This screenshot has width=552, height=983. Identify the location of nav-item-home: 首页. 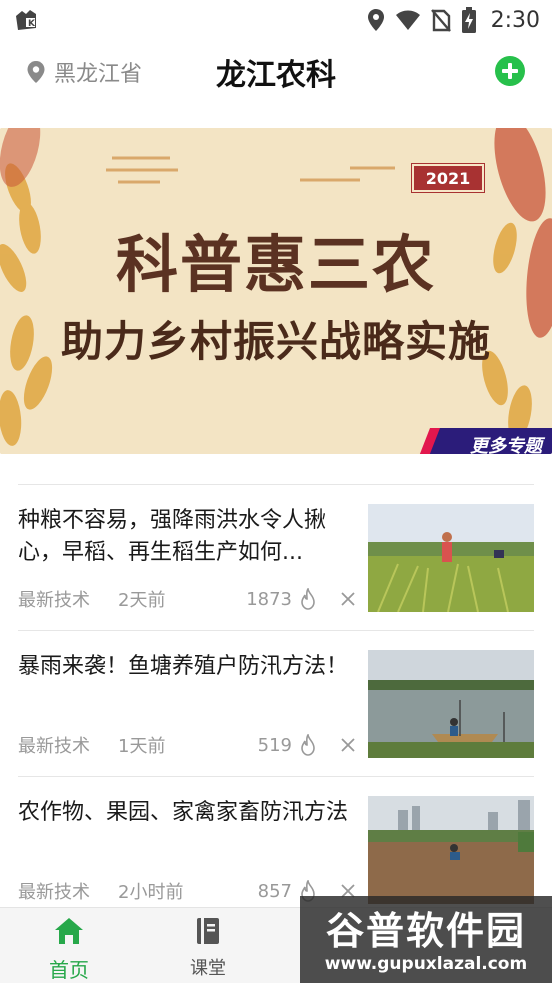
(69, 949).